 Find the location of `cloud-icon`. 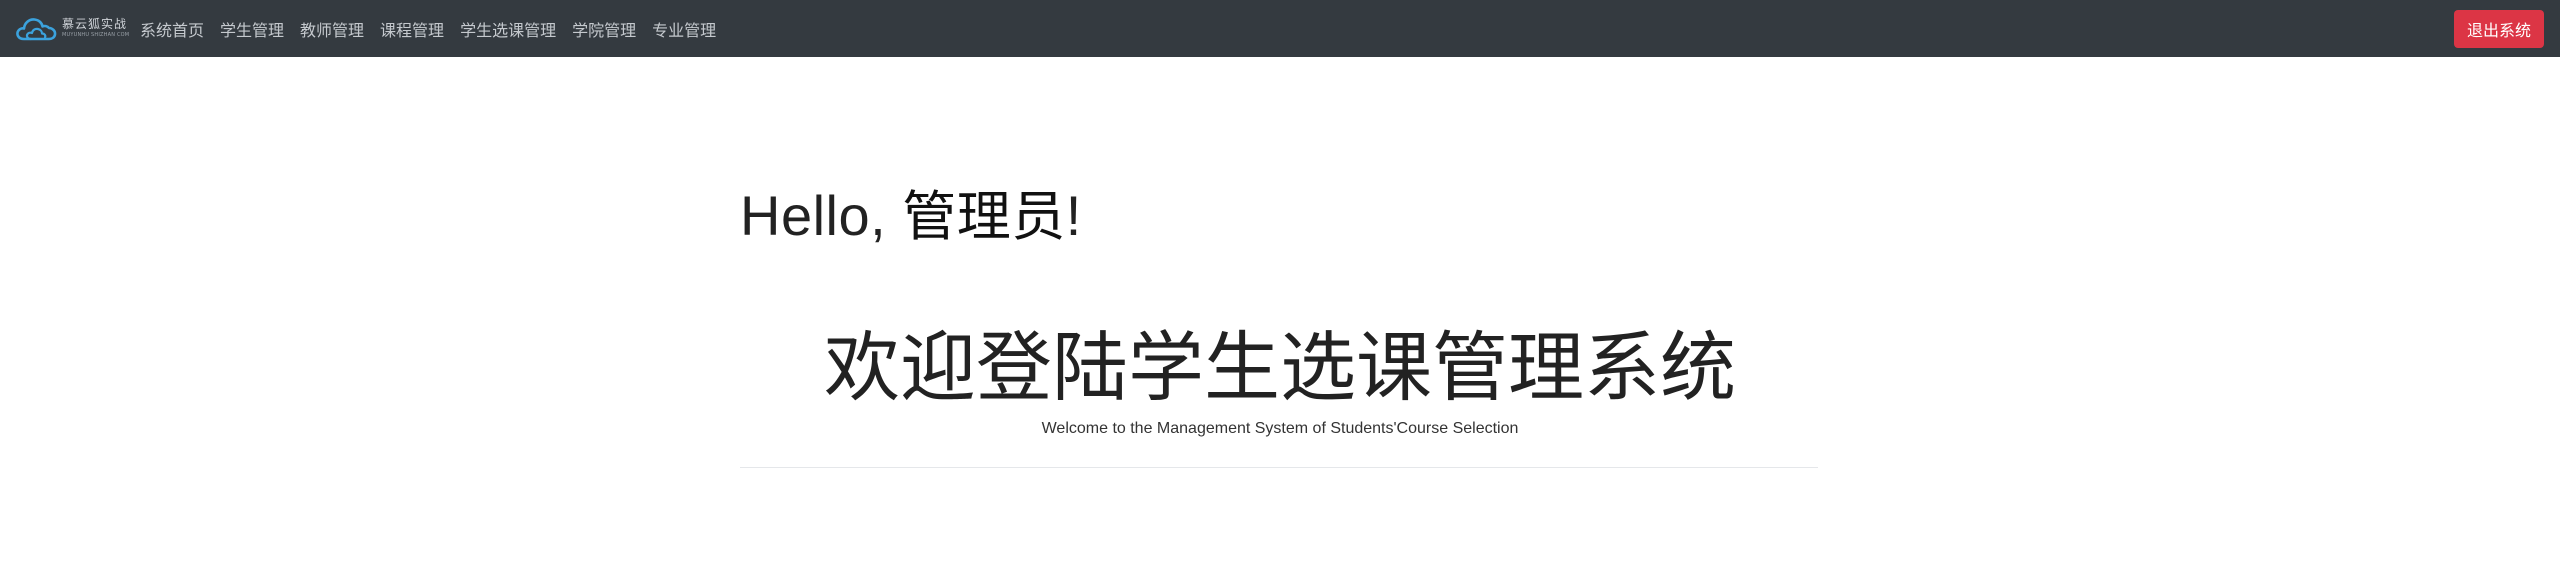

cloud-icon is located at coordinates (36, 28).